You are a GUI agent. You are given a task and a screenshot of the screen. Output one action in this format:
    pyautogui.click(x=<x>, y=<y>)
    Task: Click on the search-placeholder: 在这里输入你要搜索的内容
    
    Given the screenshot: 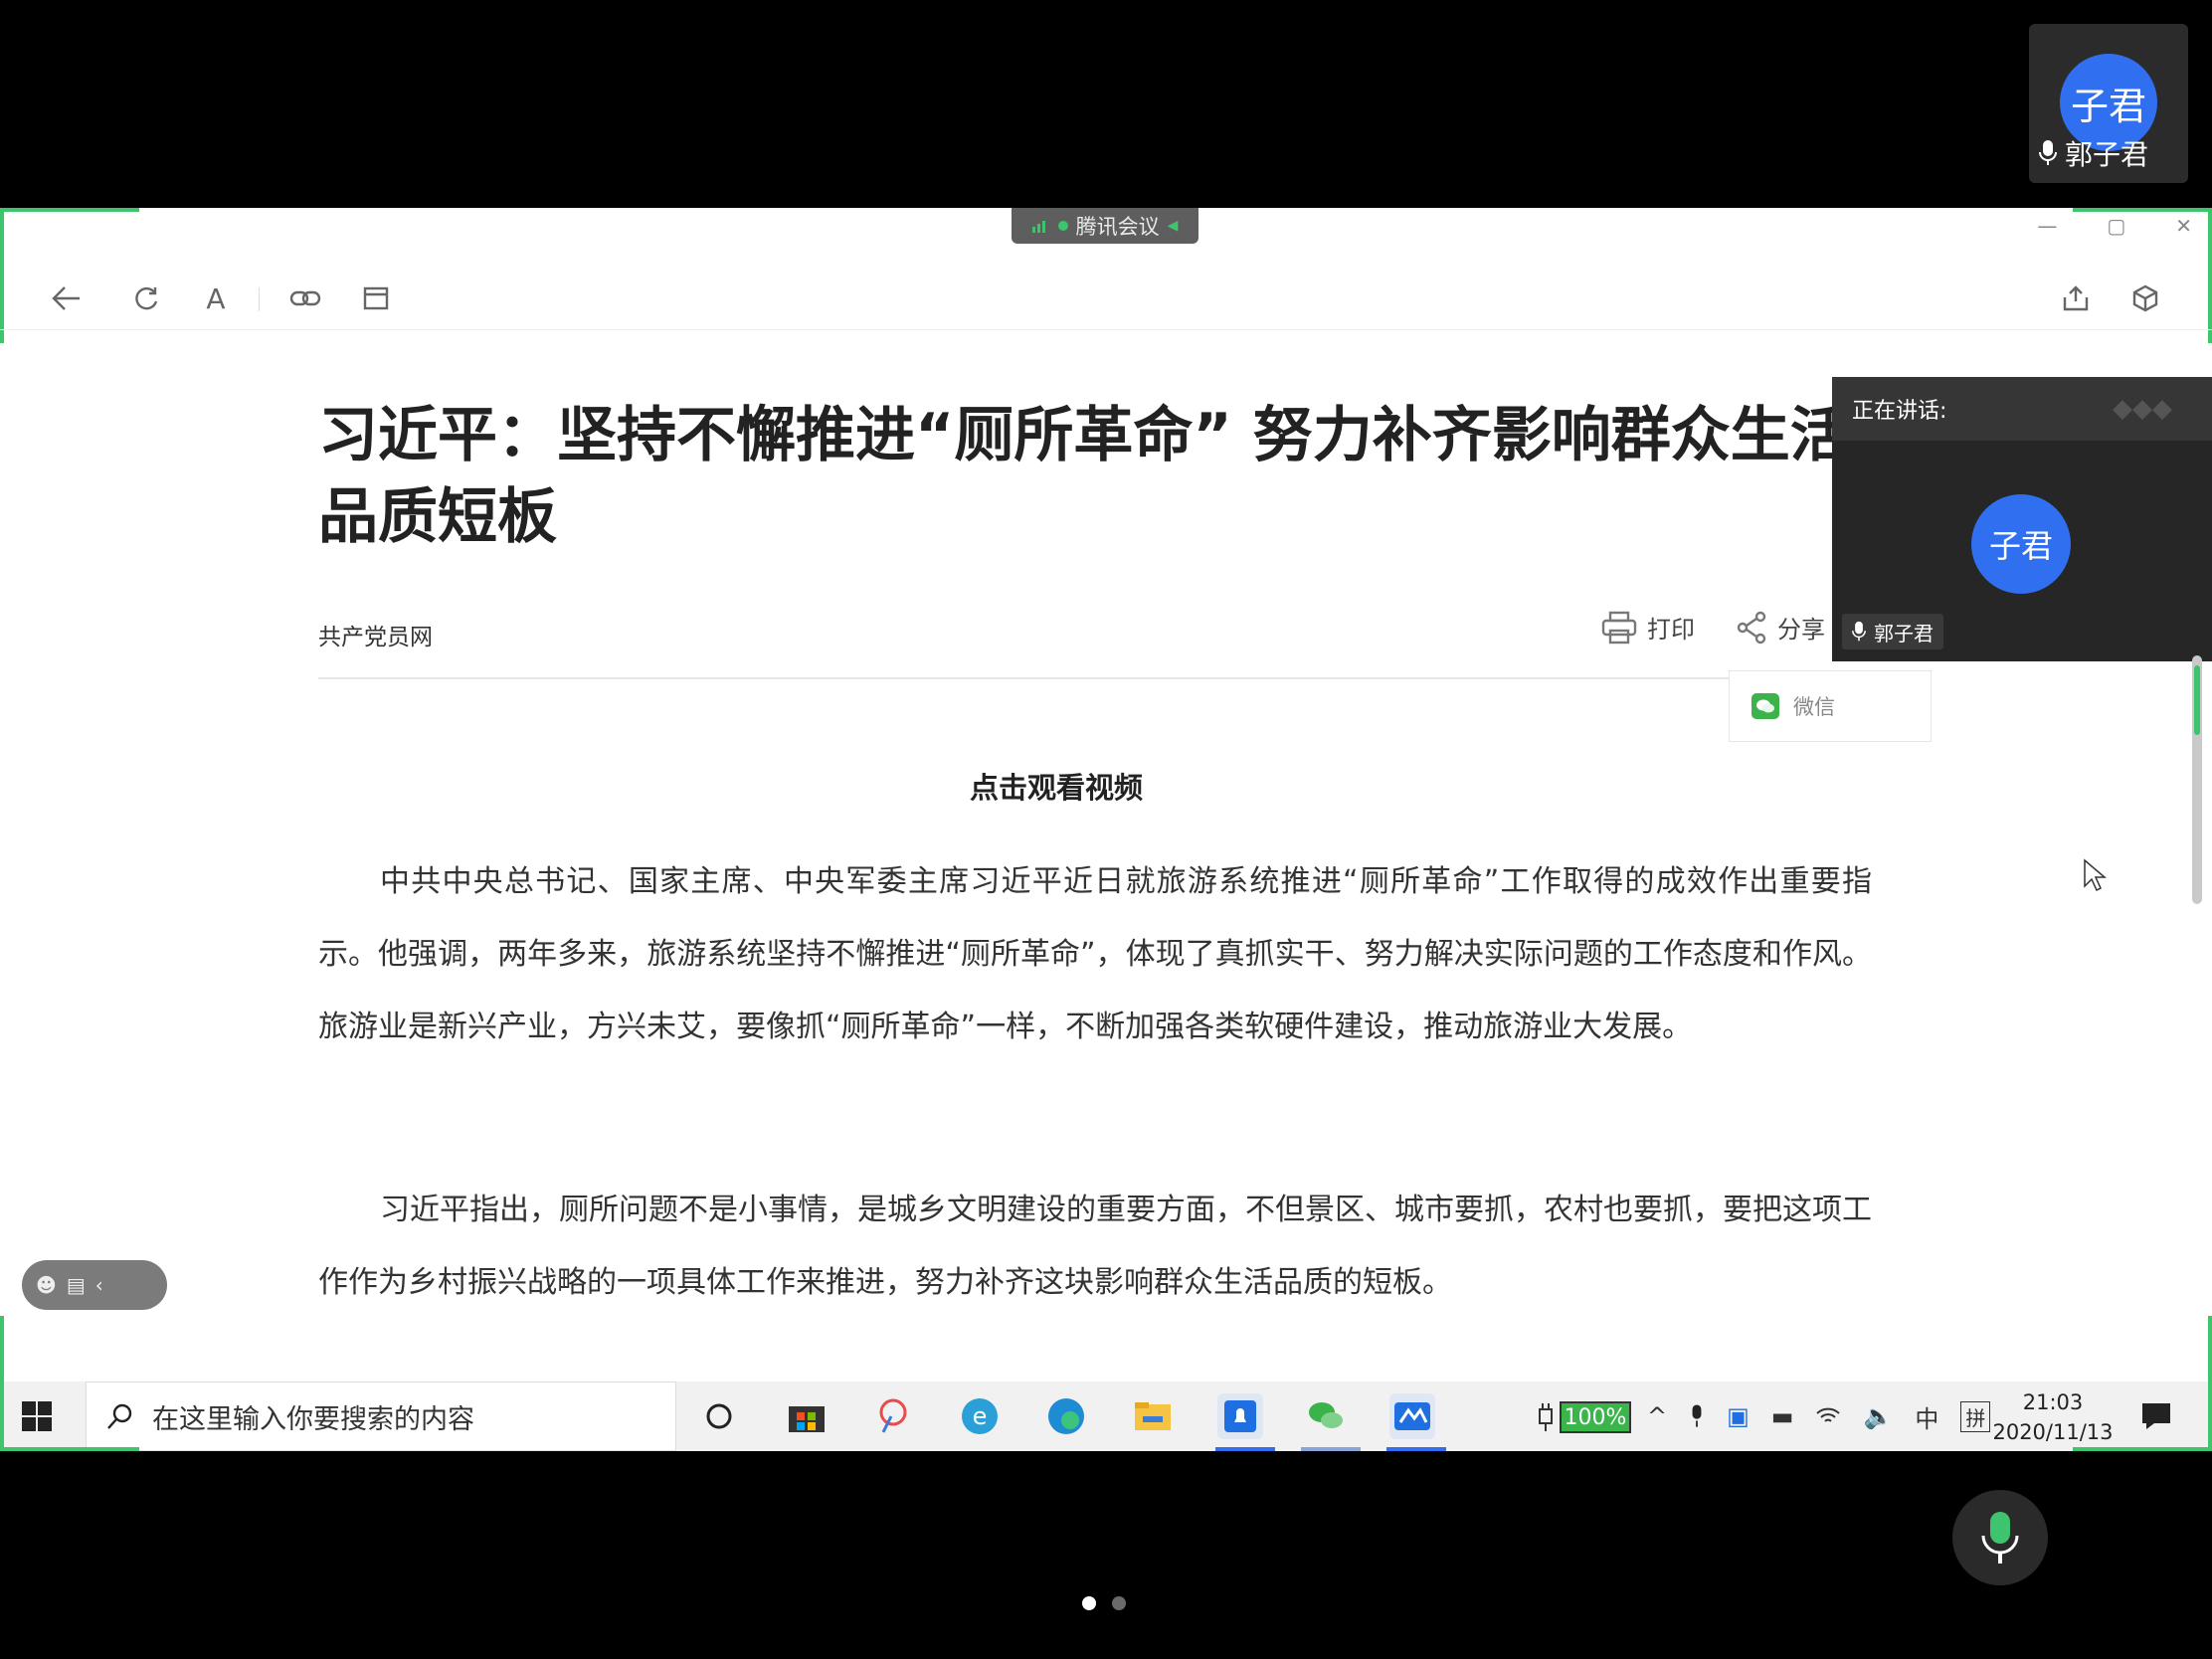 What is the action you would take?
    pyautogui.click(x=313, y=1419)
    